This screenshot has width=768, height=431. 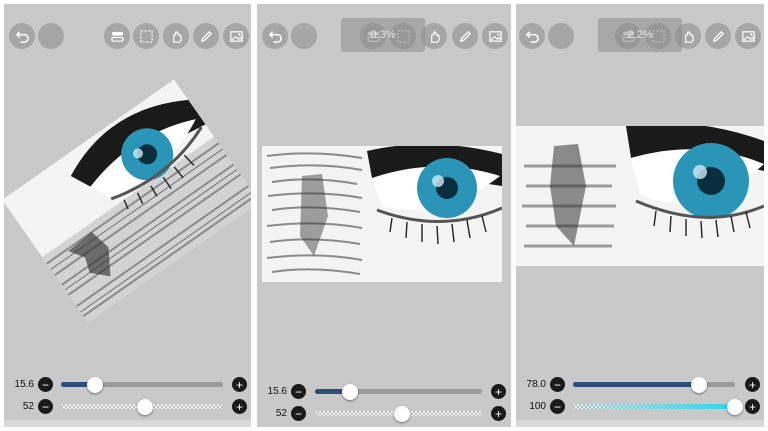 I want to click on brush-opacity-fill, so click(x=654, y=406).